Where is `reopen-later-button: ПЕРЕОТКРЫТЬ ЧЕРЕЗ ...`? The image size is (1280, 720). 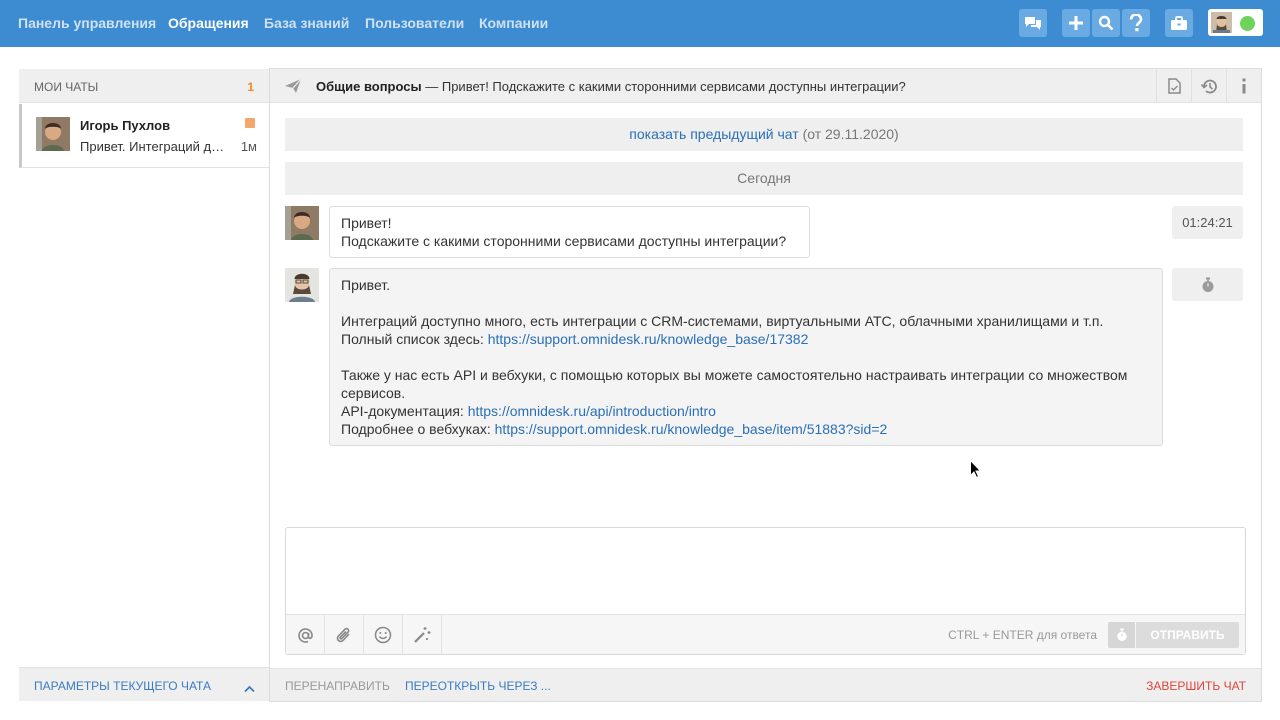 reopen-later-button: ПЕРЕОТКРЫТЬ ЧЕРЕЗ ... is located at coordinates (478, 686).